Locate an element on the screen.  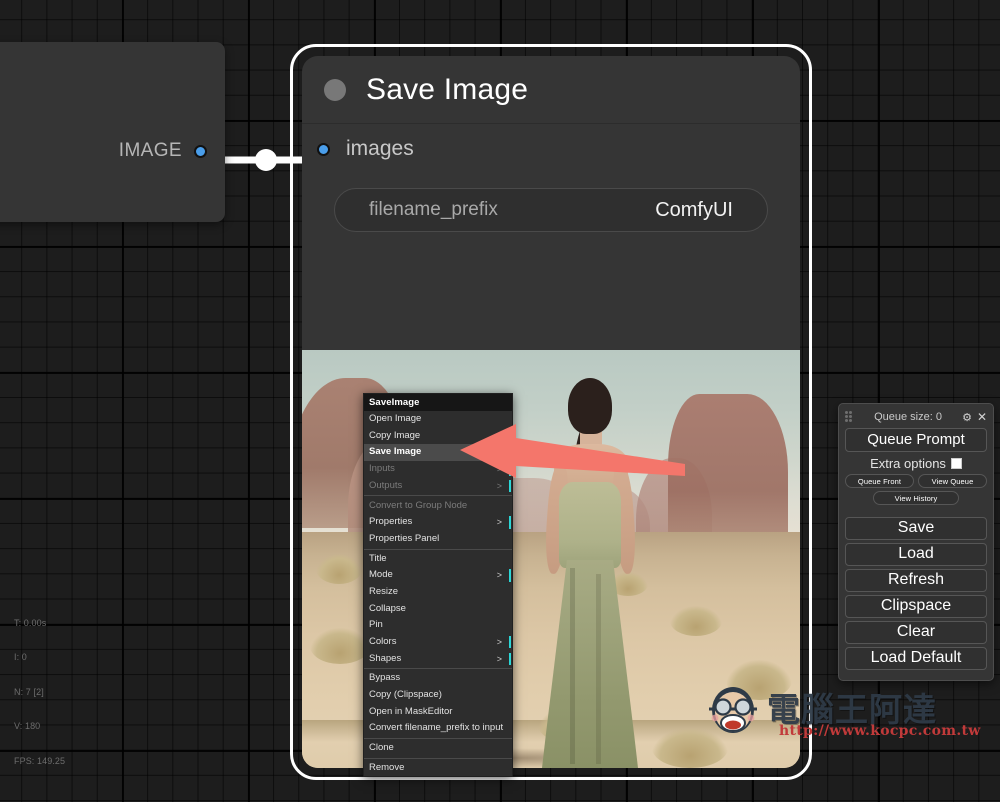
context-menu-item-label: Shapes is located at coordinates (385, 658).